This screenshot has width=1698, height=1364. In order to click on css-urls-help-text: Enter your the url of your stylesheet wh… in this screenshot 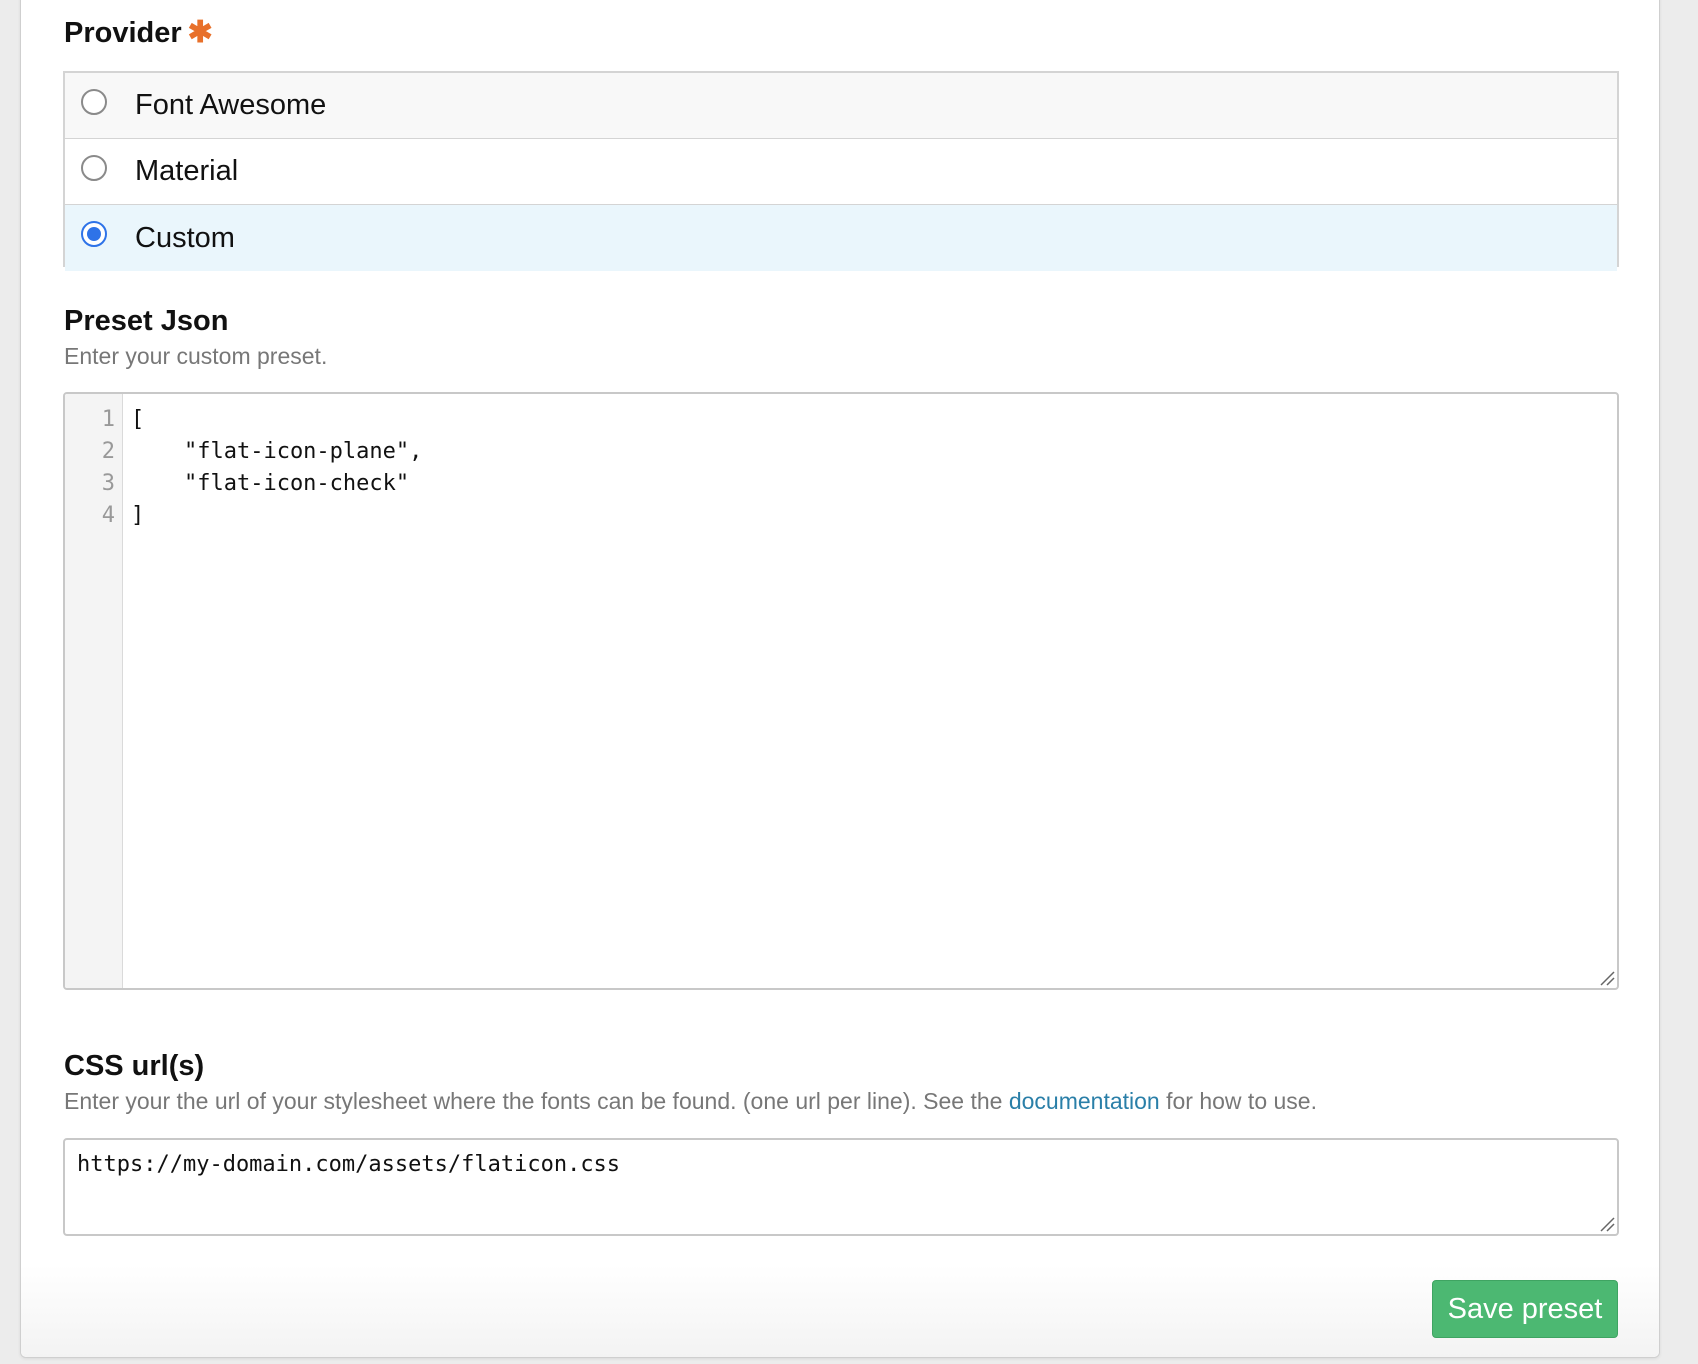, I will do `click(536, 1101)`.